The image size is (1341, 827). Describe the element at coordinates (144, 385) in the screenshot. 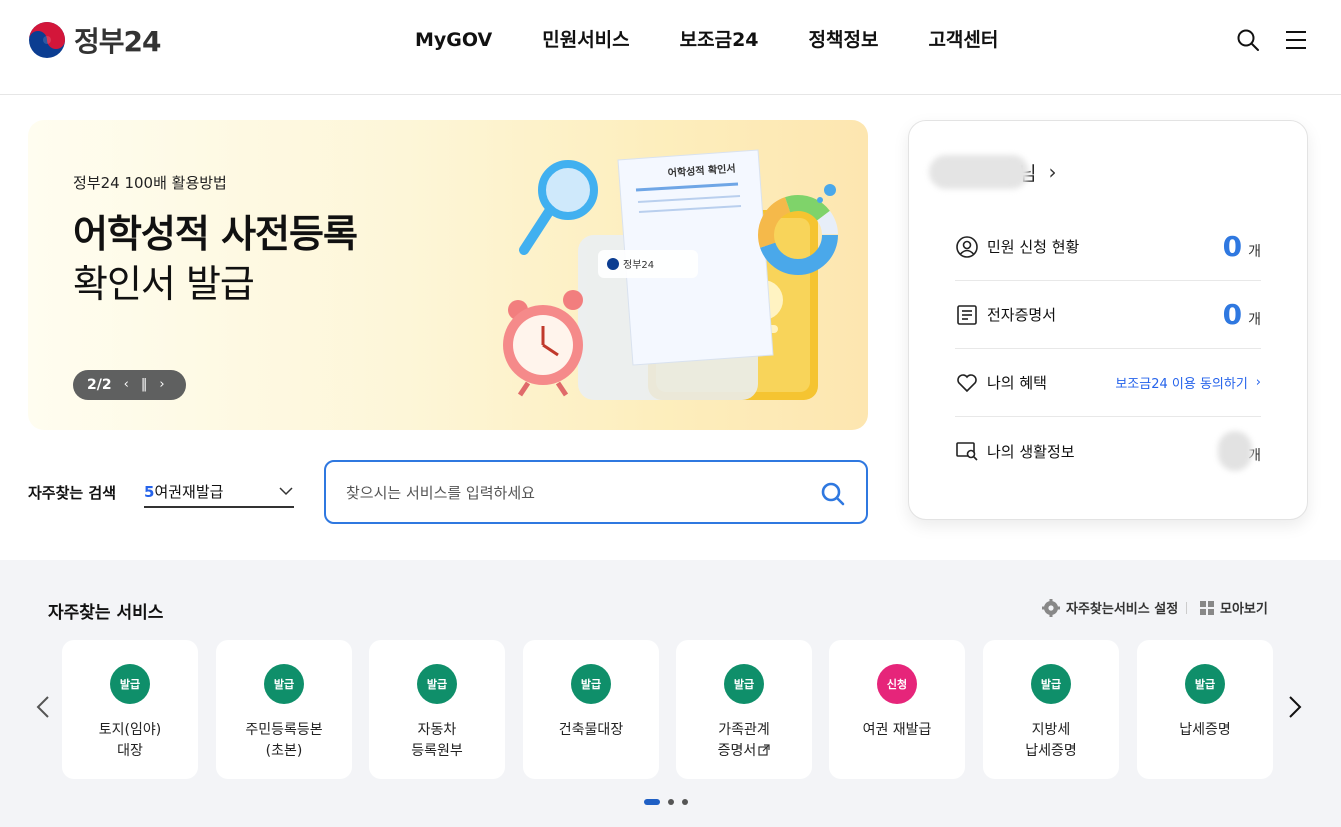

I see `pause-icon: ‖` at that location.